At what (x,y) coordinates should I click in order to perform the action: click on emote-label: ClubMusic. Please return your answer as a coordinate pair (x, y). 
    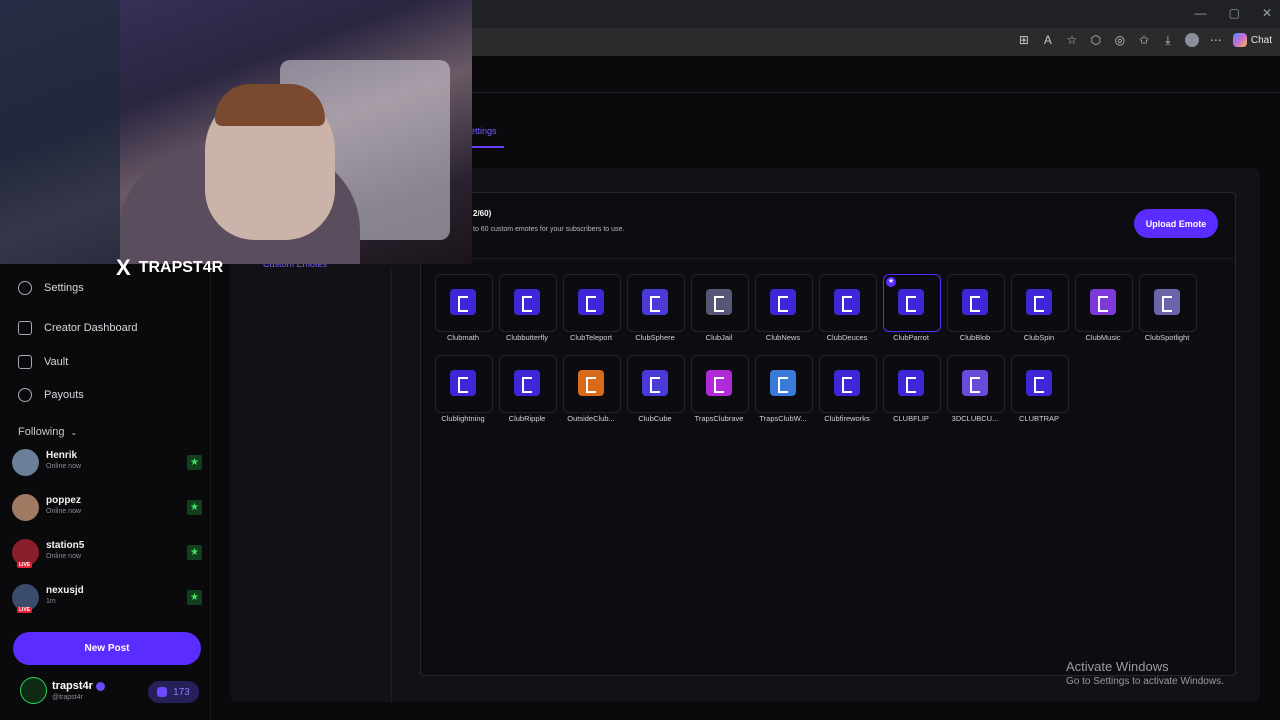
    Looking at the image, I should click on (1103, 337).